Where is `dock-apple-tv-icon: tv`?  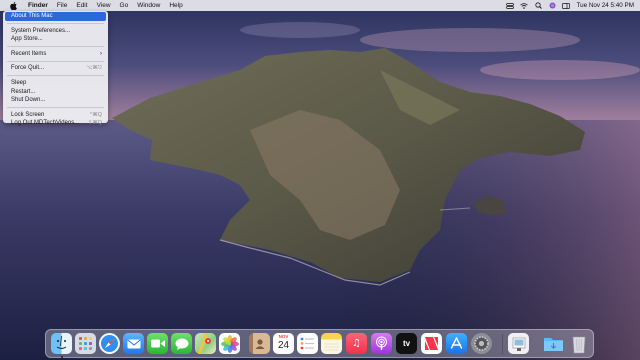 dock-apple-tv-icon: tv is located at coordinates (406, 343).